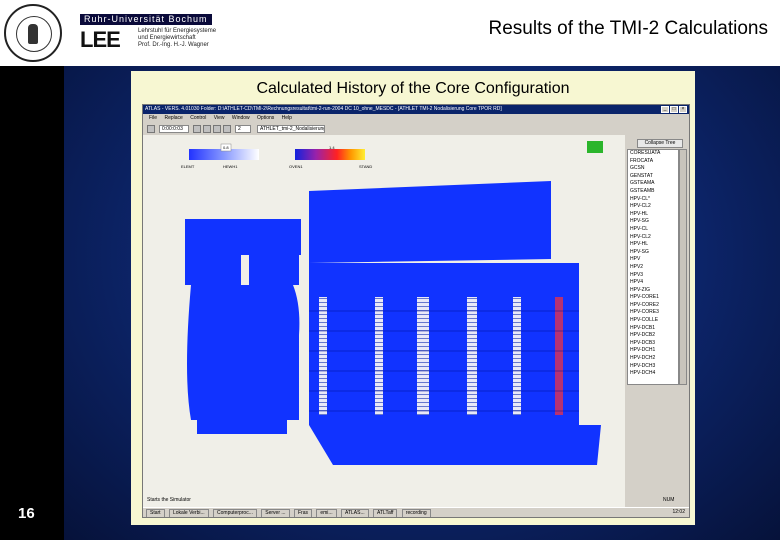 This screenshot has width=780, height=540. Describe the element at coordinates (653, 367) in the screenshot. I see `tree-item: HPV-DCH3` at that location.